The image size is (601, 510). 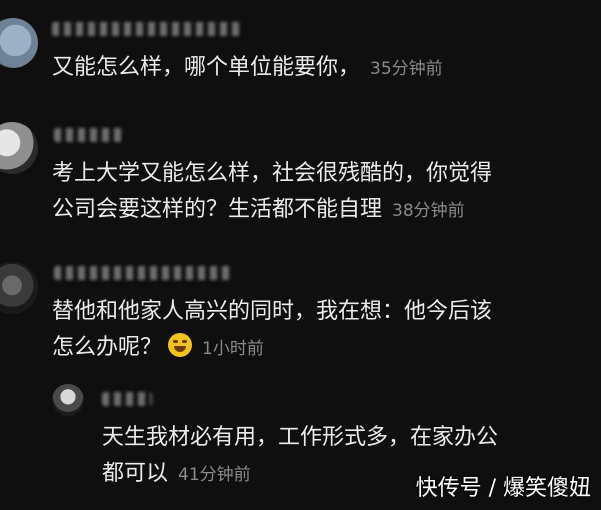 I want to click on comment-3: 替他和他家人高兴的同时，我在想：他今后该 怎么办呢？ 1小时前, so click(x=272, y=330).